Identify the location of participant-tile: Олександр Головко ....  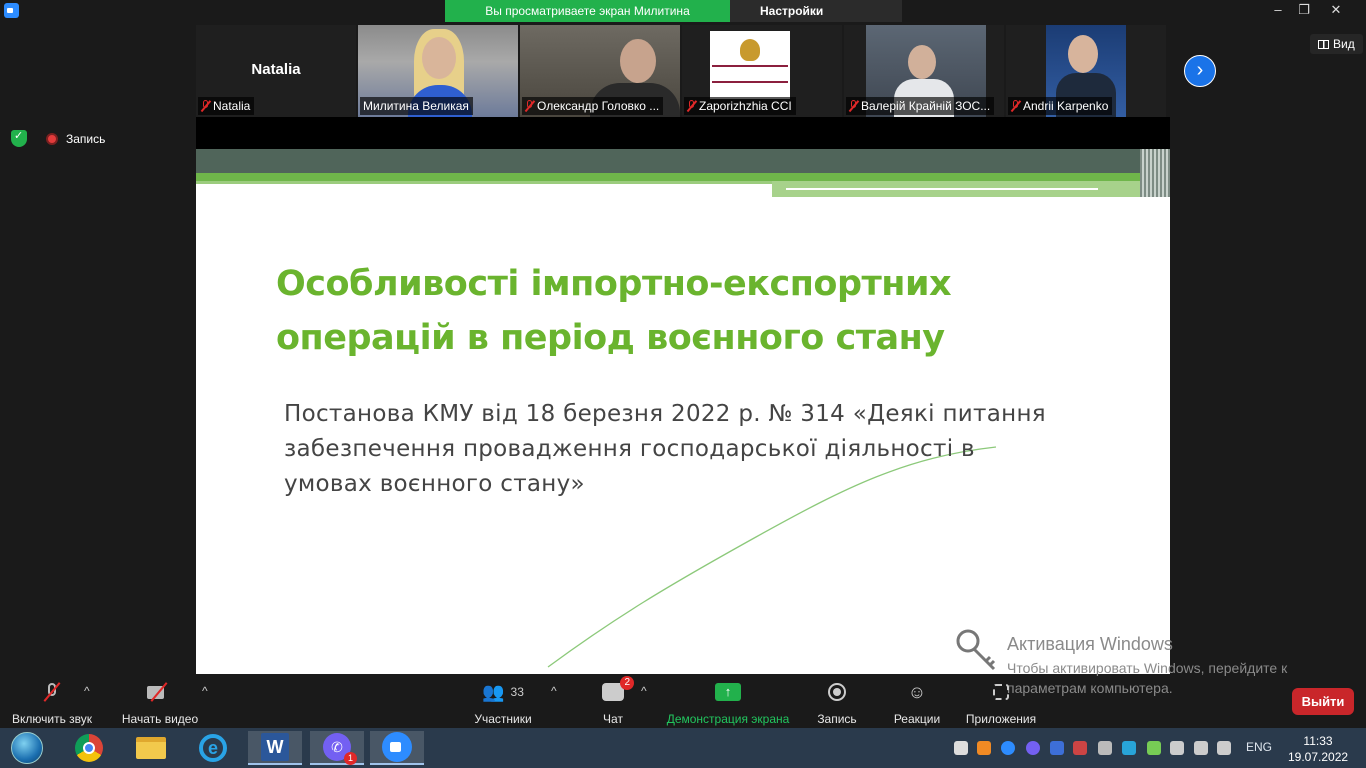
(600, 71).